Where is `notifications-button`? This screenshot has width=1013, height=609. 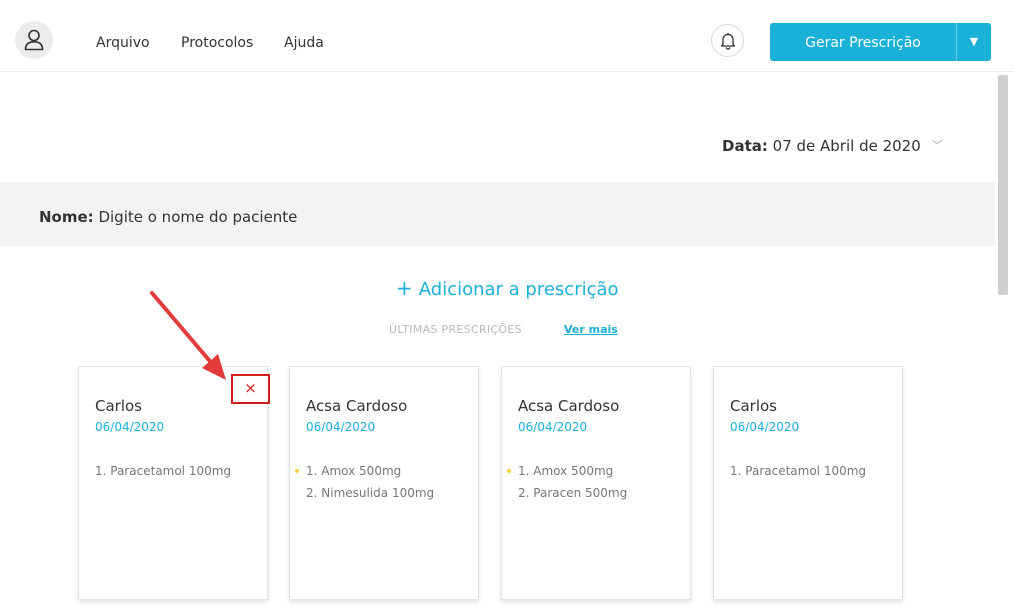
notifications-button is located at coordinates (727, 40).